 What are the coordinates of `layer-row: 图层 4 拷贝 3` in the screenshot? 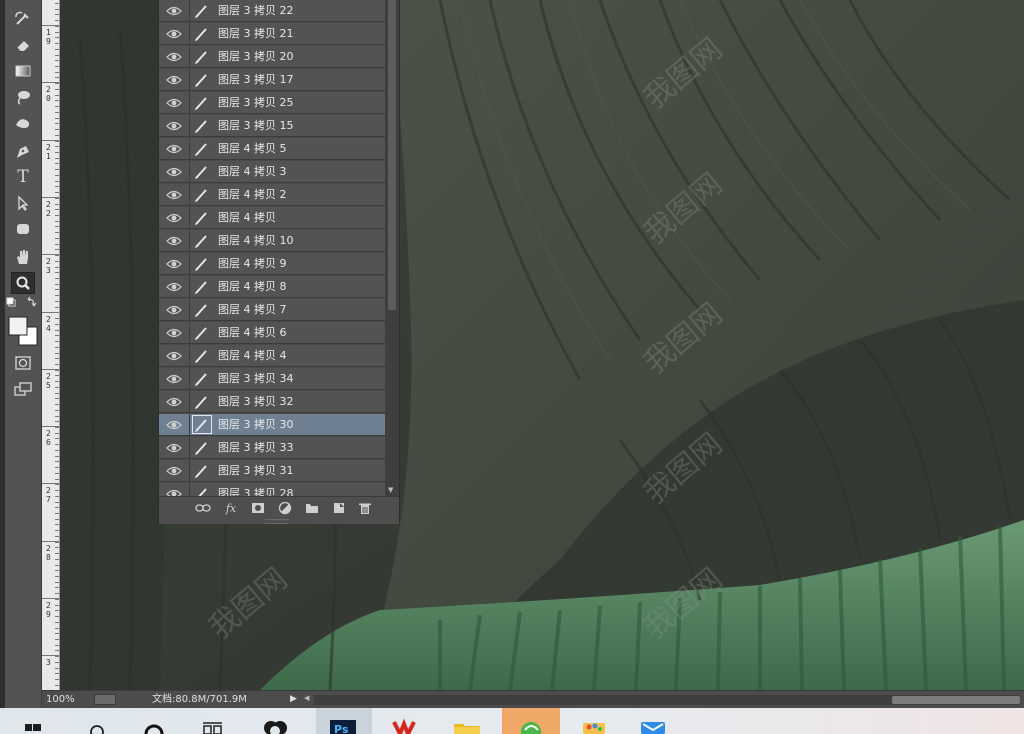 It's located at (272, 172).